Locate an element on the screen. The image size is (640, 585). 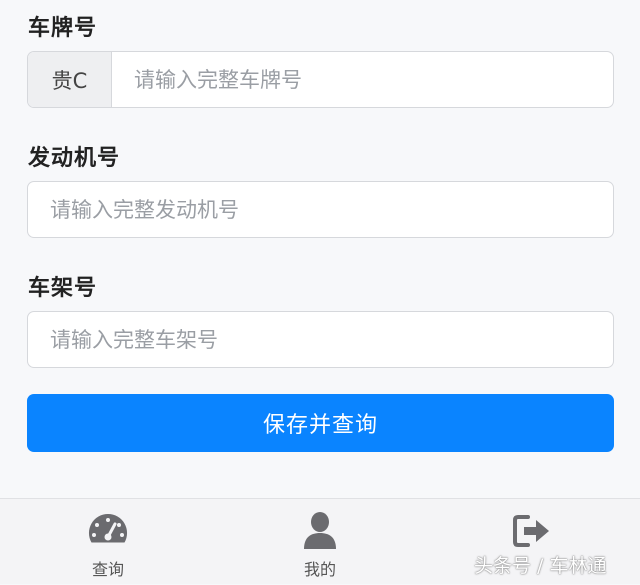
engine-number-input is located at coordinates (320, 209).